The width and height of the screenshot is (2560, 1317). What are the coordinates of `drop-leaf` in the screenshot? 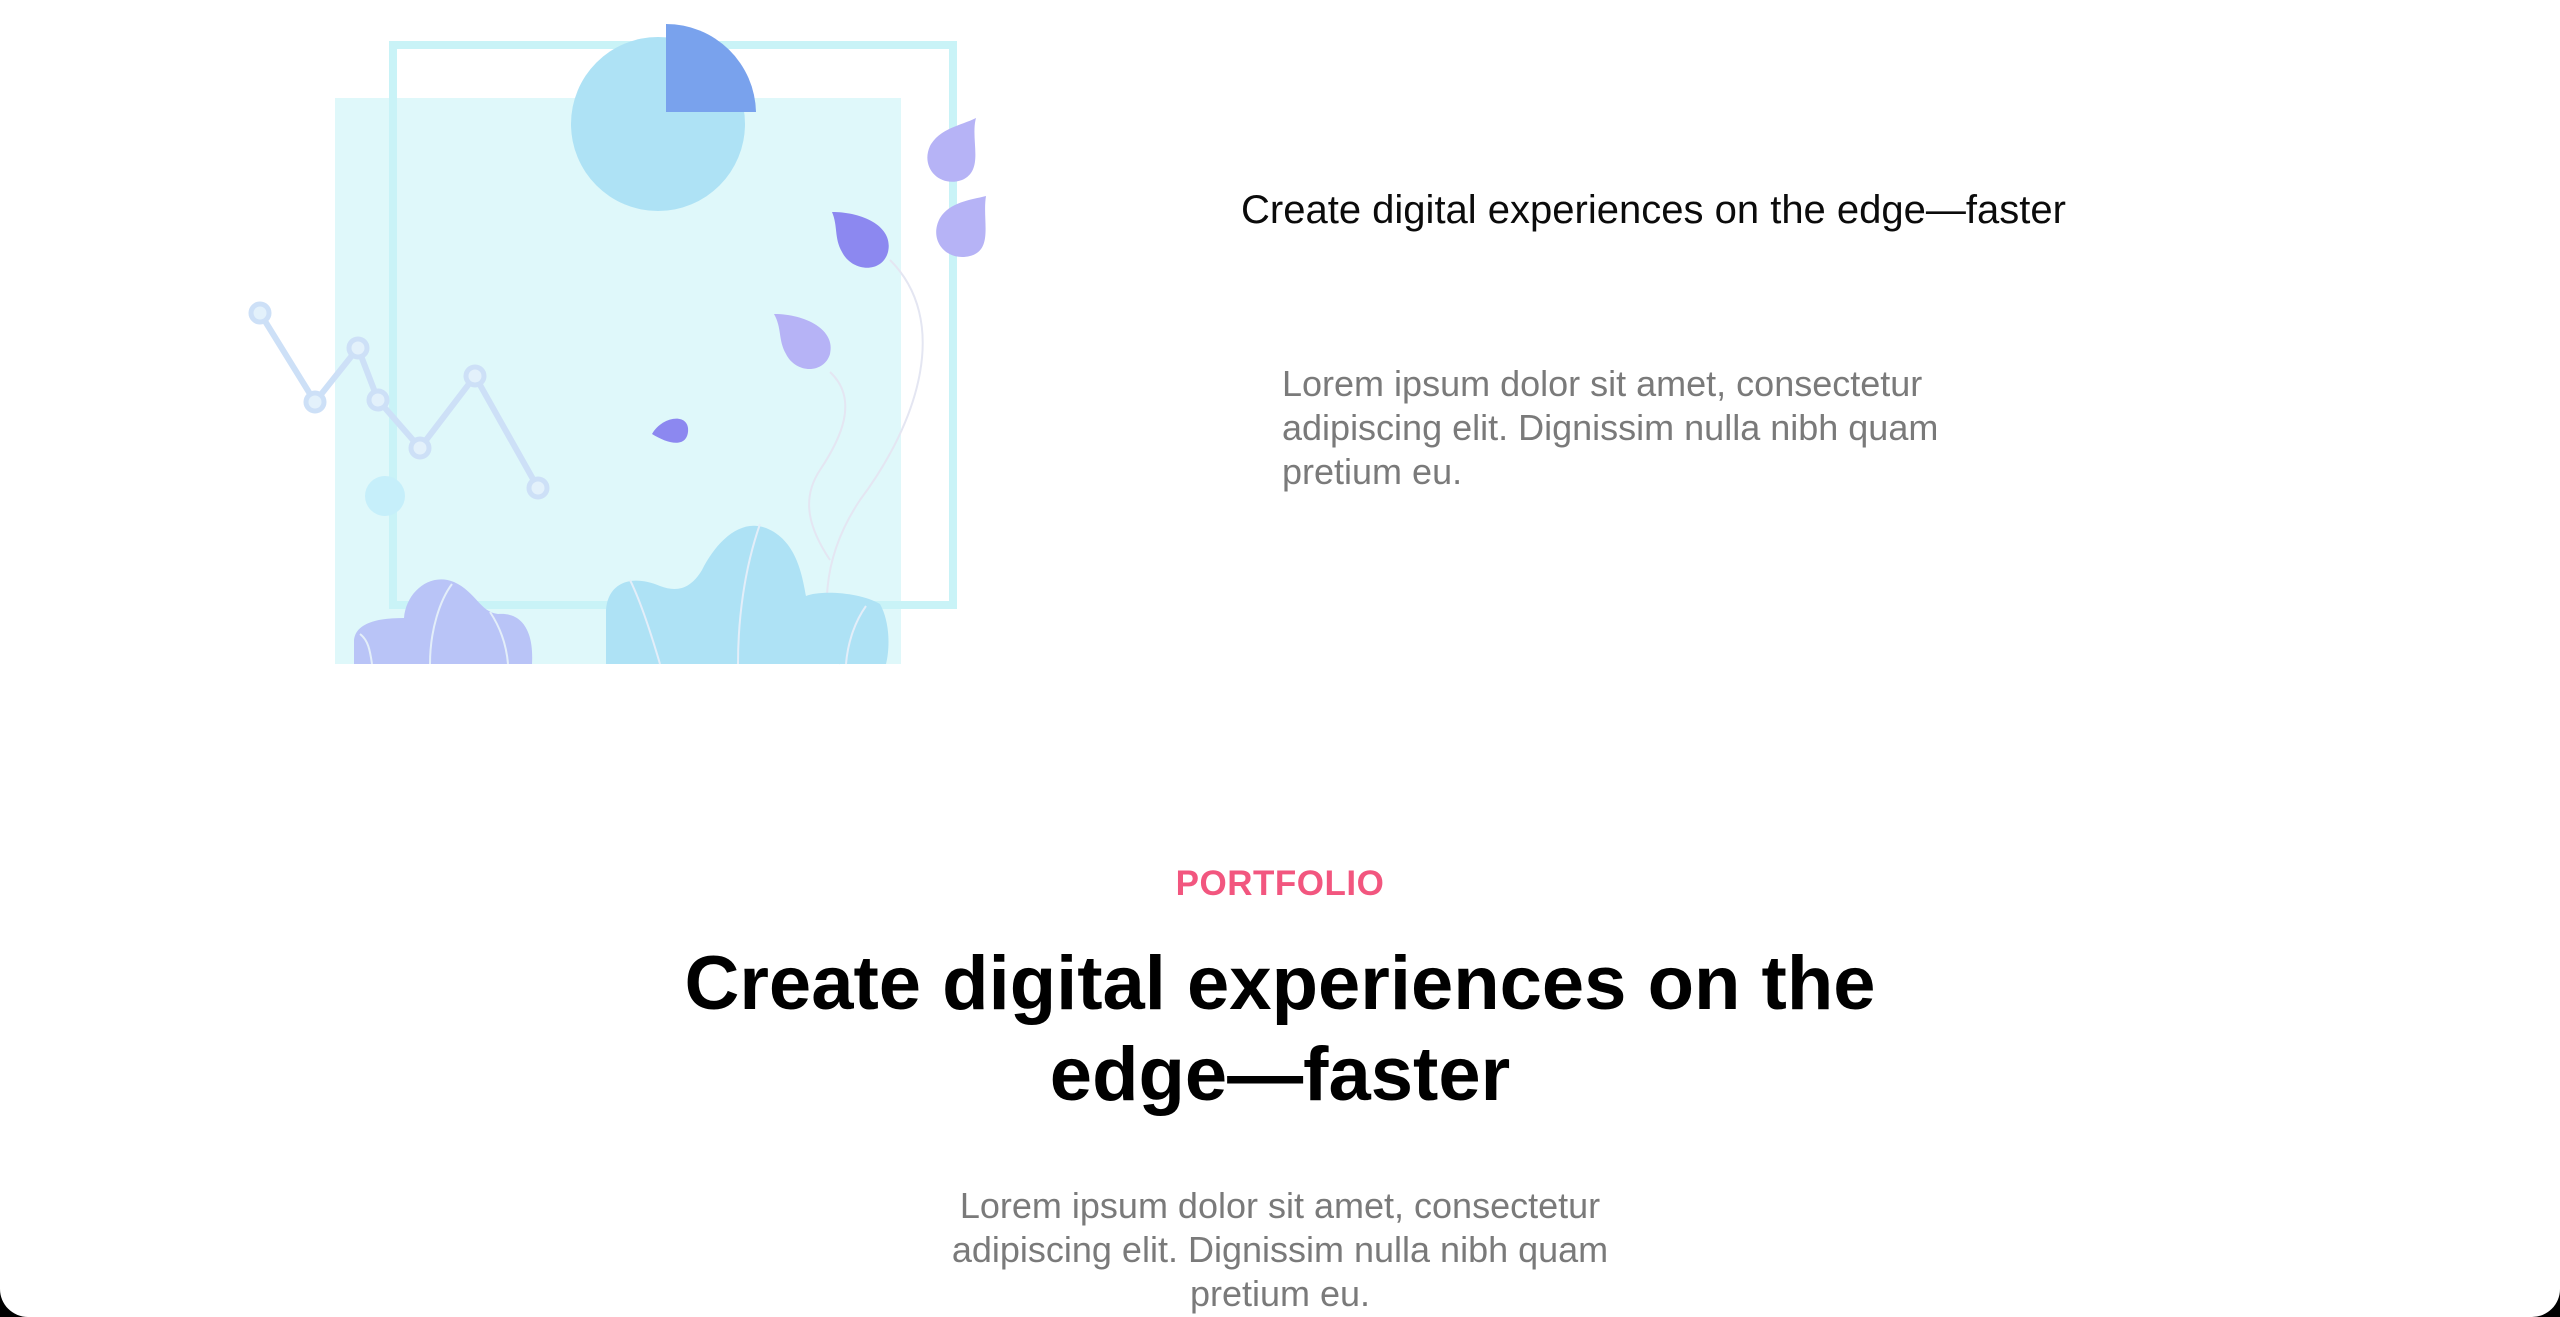 It's located at (961, 227).